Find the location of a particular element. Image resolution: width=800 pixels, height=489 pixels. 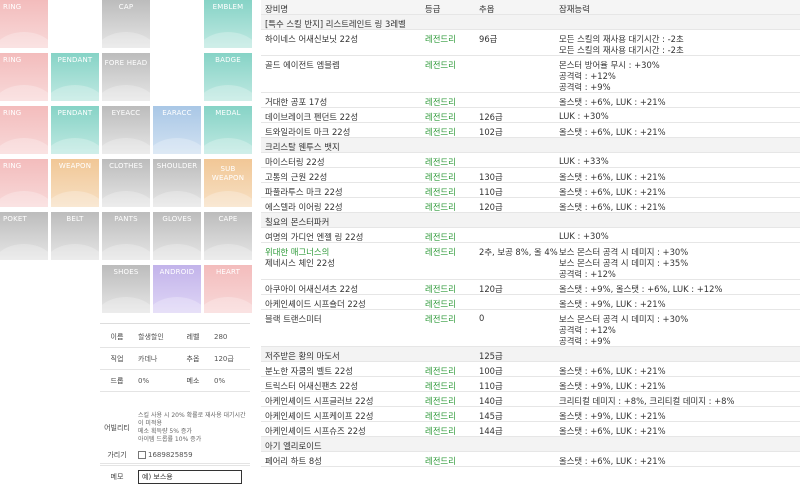

table-row: 데이브레이크 펜던트 22성 레전드리 126급 LUK : +30% is located at coordinates (530, 115).